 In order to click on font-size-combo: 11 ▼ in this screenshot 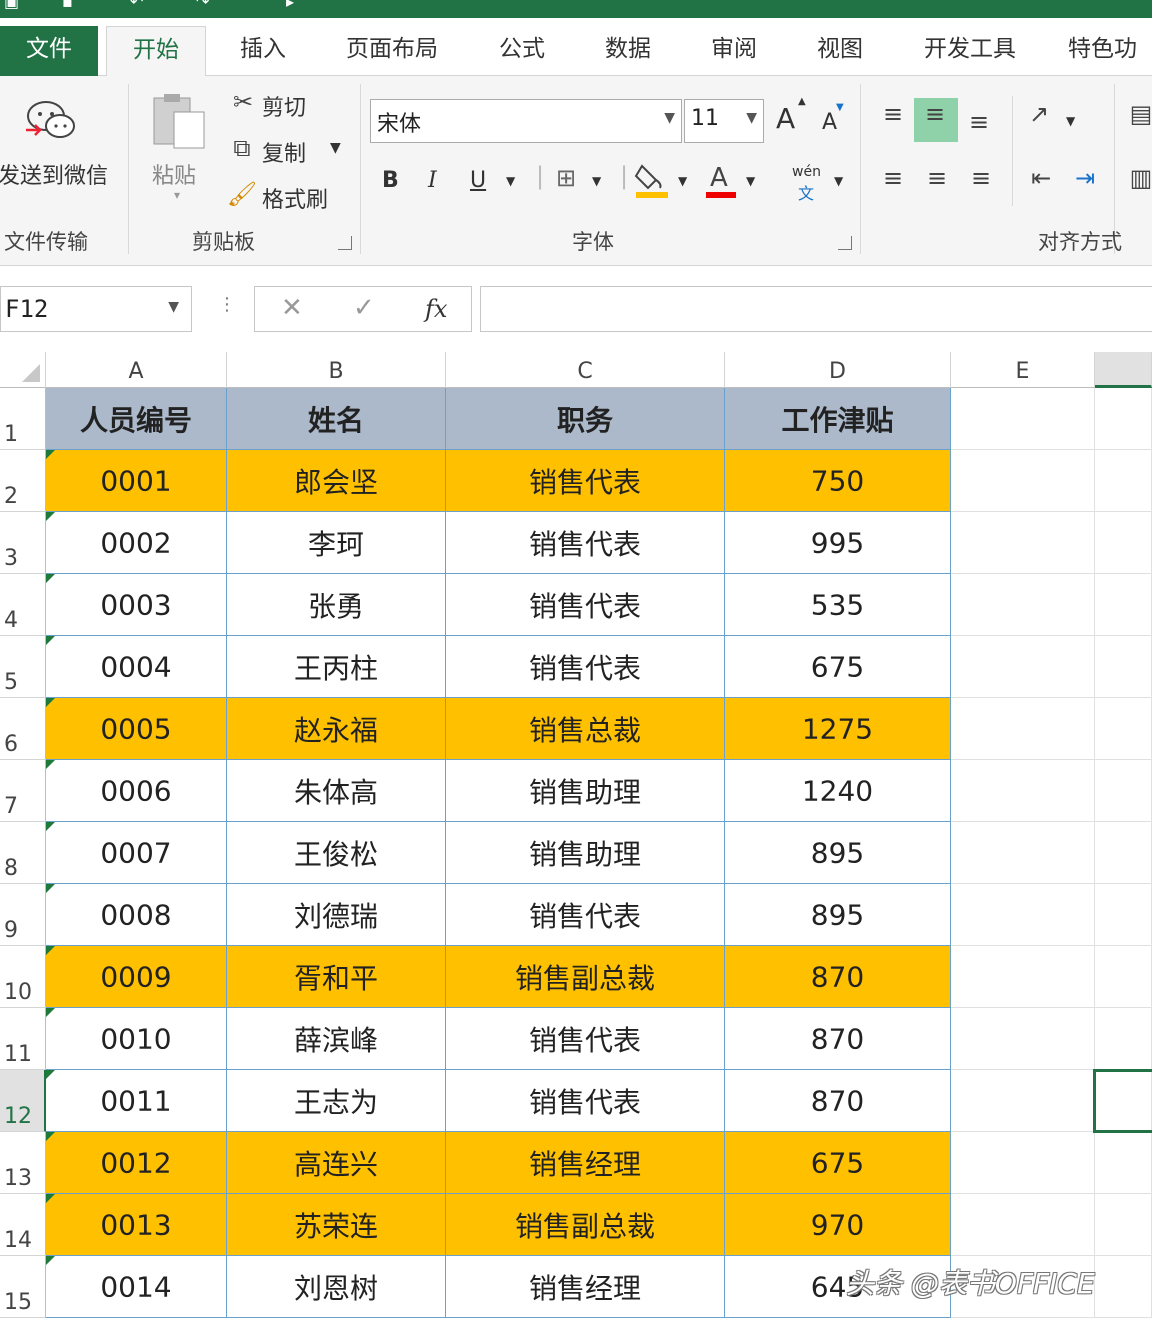, I will do `click(724, 121)`.